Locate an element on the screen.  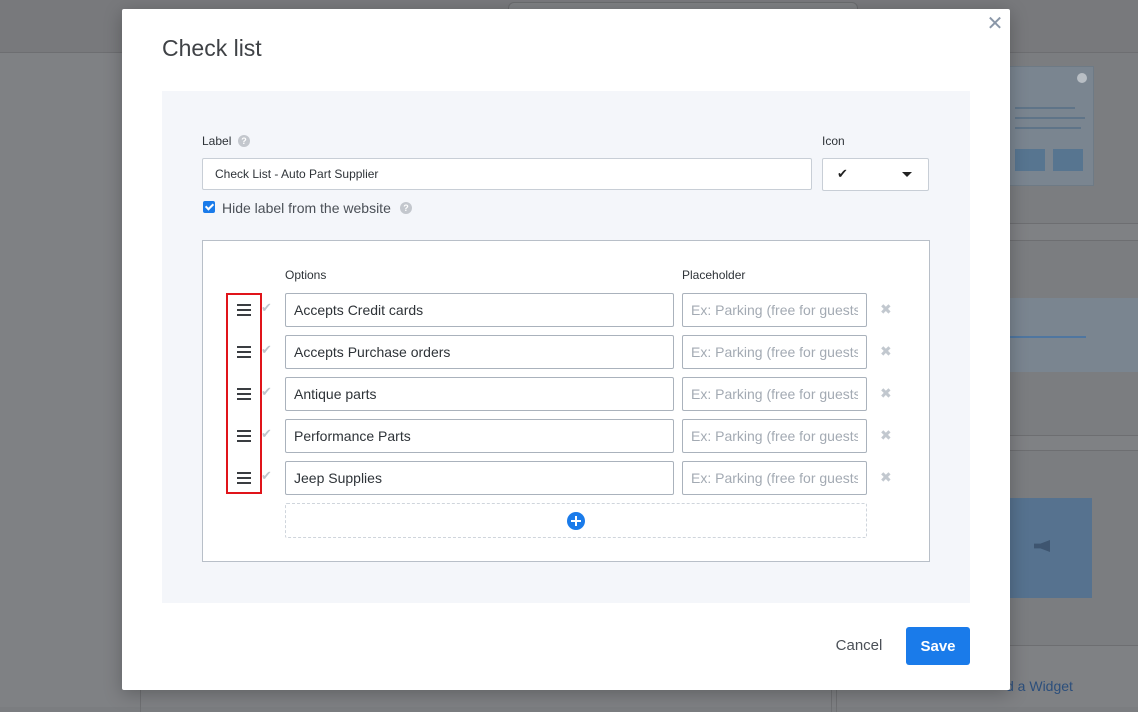
label-field-label: Label is located at coordinates (217, 141).